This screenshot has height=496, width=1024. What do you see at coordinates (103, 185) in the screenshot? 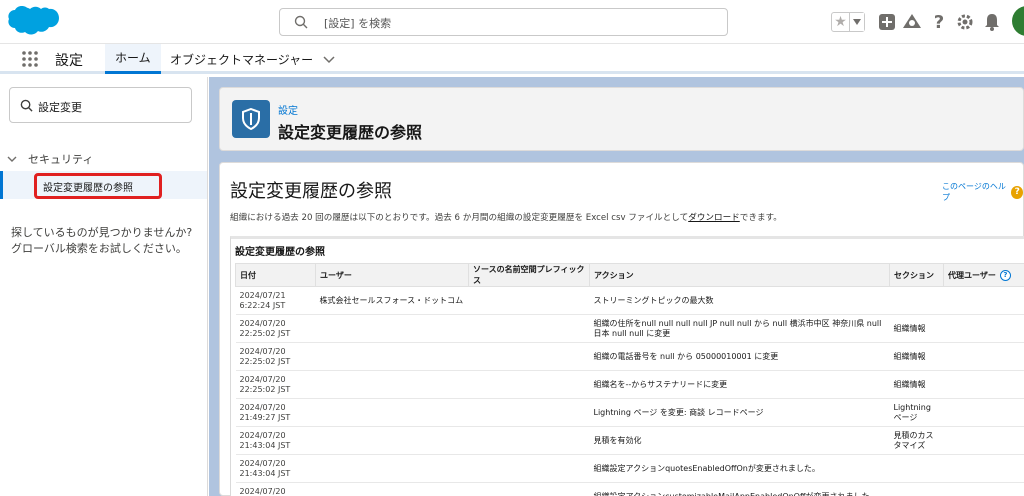
I see `tree-item-view-setup-audit-trail: 設定変更履歴の参照` at bounding box center [103, 185].